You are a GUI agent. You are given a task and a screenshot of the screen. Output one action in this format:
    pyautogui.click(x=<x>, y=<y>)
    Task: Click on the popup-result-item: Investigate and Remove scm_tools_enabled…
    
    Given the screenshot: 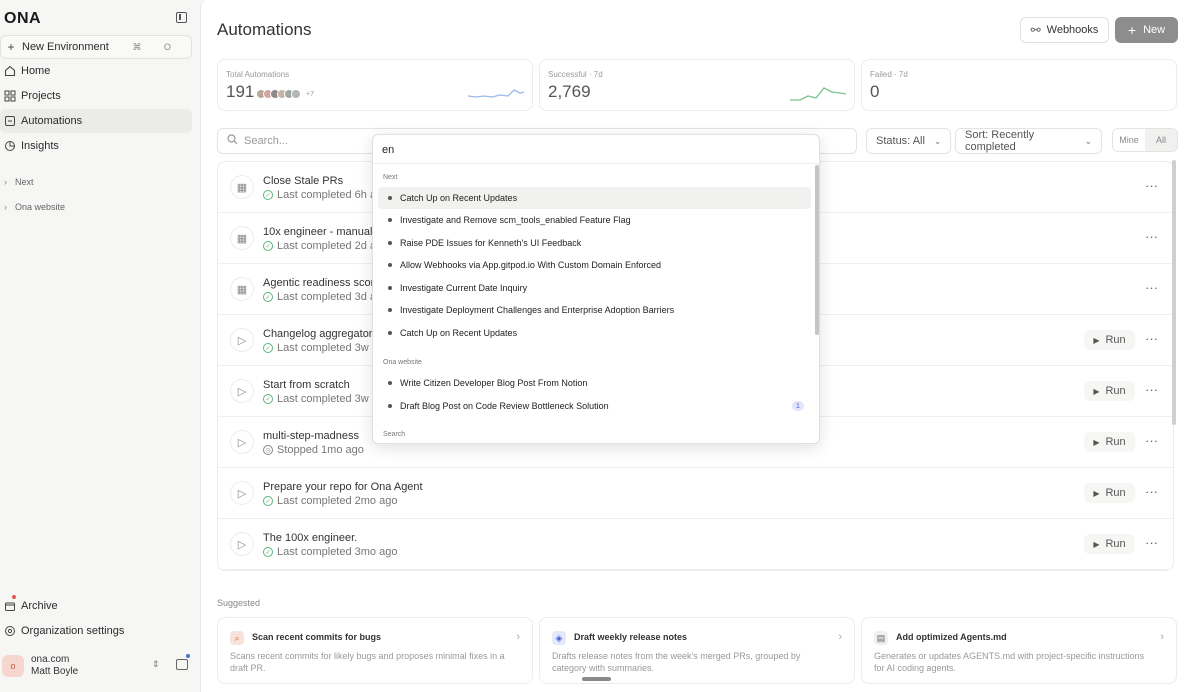 What is the action you would take?
    pyautogui.click(x=594, y=220)
    